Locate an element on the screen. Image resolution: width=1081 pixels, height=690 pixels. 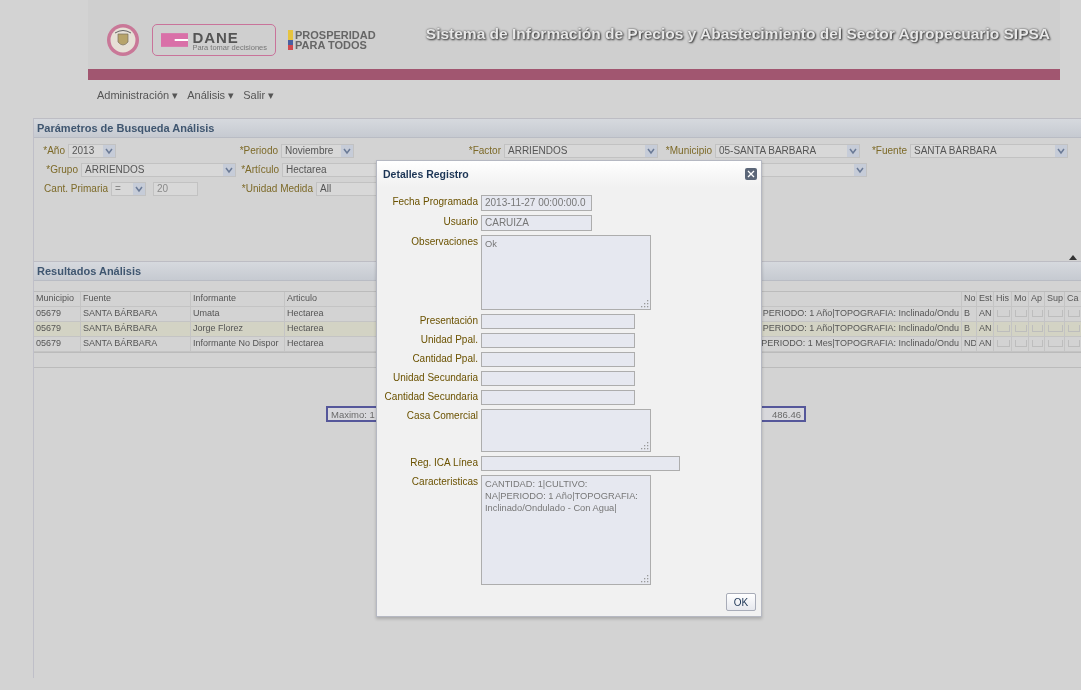
field-label: Presentación is located at coordinates (448, 321).